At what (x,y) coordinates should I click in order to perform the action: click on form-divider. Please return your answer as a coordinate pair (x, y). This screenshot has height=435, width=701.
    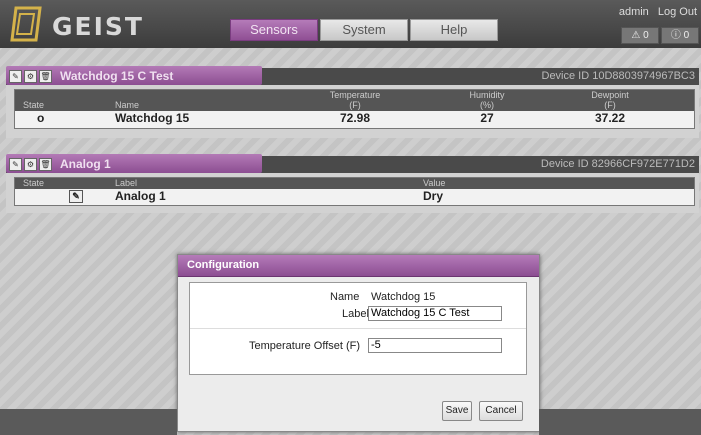
    Looking at the image, I should click on (358, 328).